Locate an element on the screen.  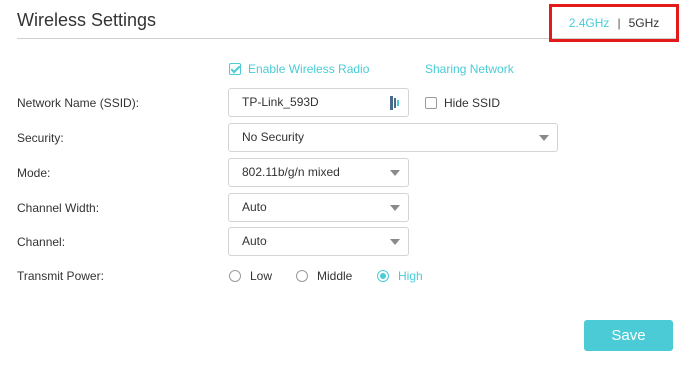
mode-select: 802.11b/g/n mixed is located at coordinates (318, 172).